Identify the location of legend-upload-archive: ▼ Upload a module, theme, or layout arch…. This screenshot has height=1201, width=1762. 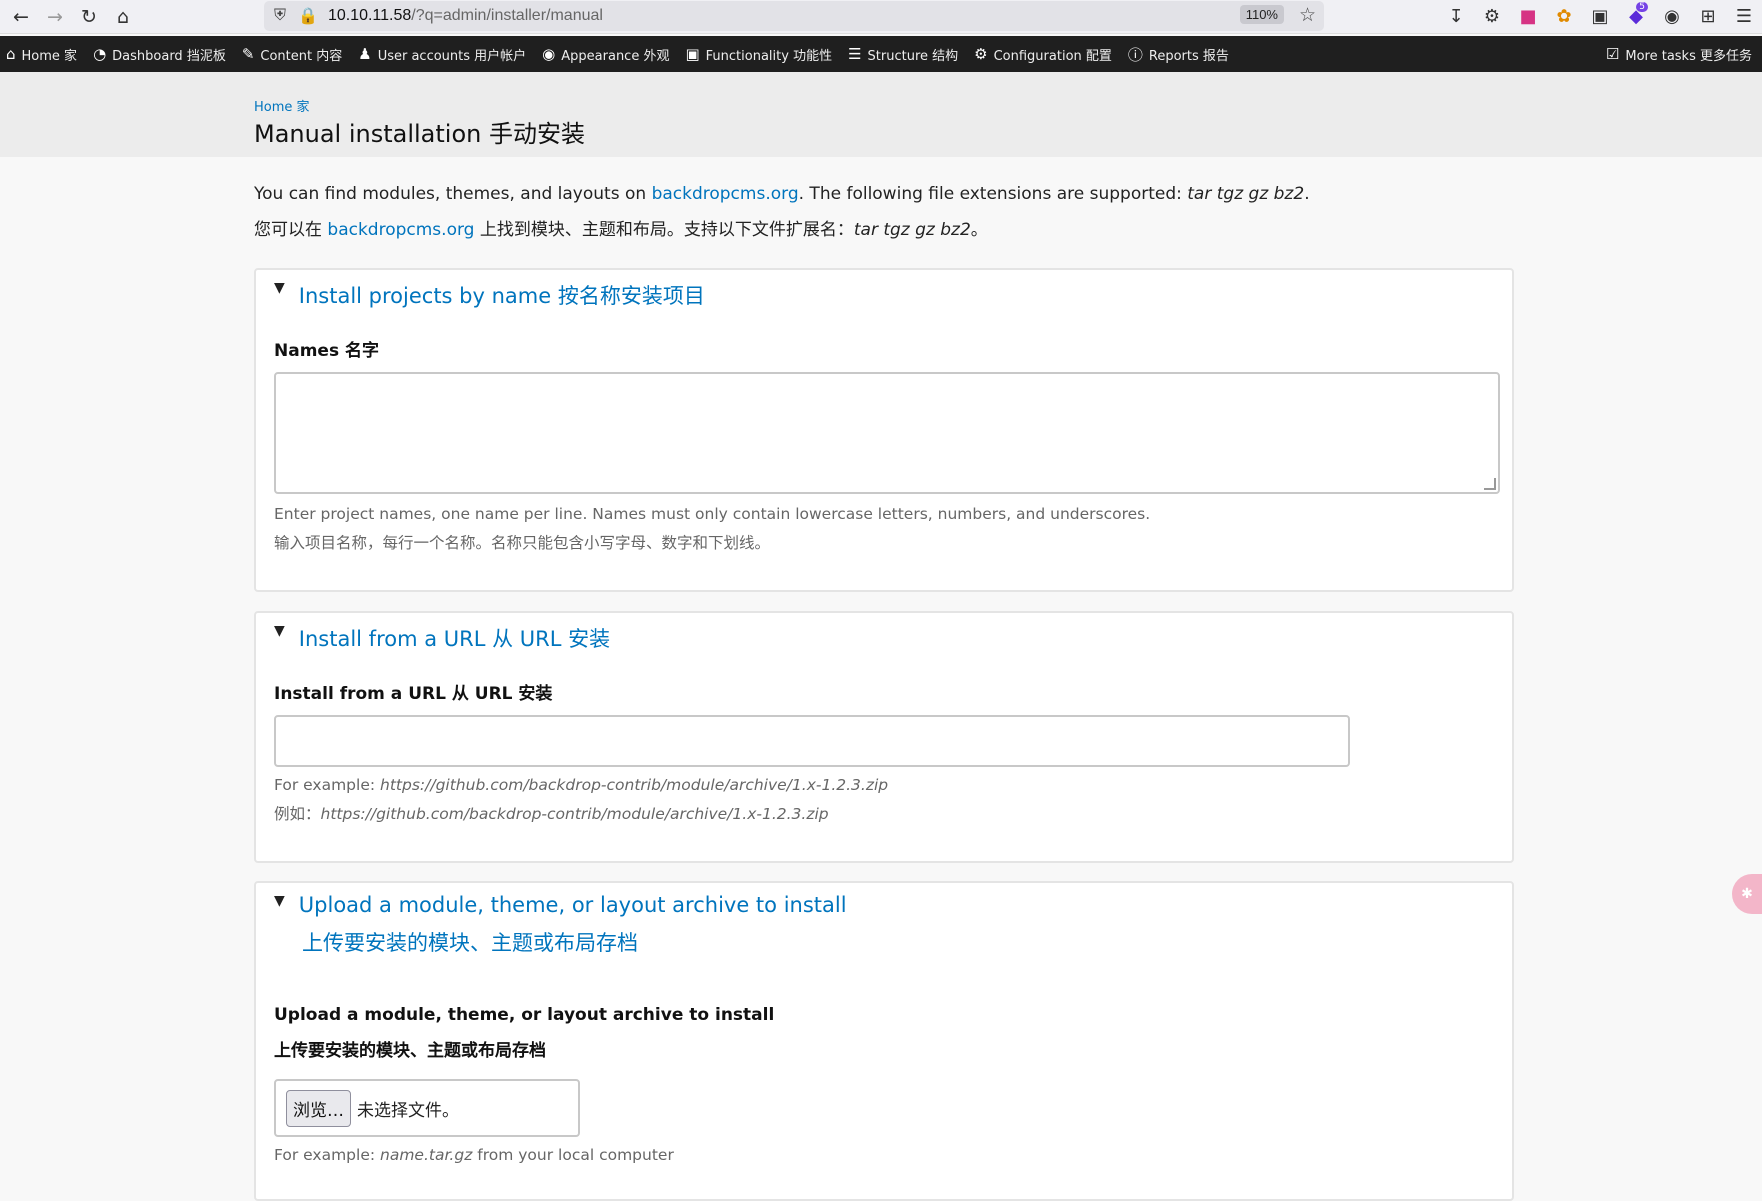
(560, 925).